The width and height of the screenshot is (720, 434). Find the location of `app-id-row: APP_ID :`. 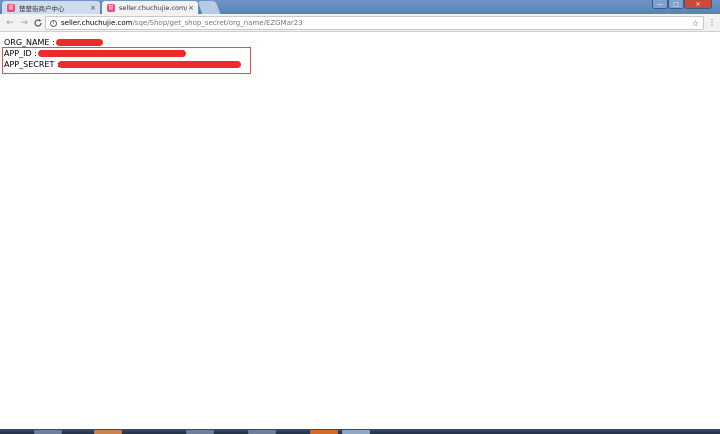

app-id-row: APP_ID : is located at coordinates (95, 53).